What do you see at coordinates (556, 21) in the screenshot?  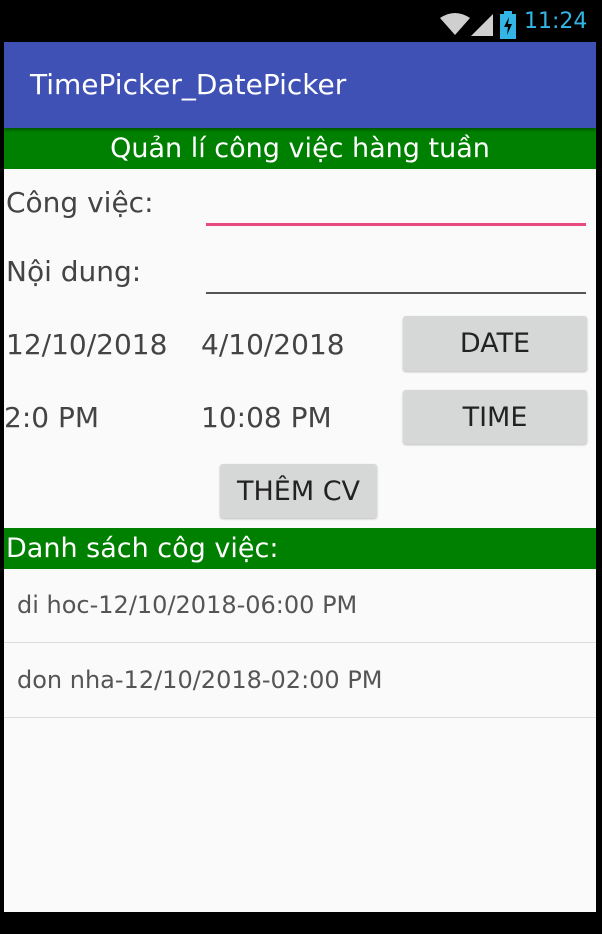 I see `status-clock: 11:24` at bounding box center [556, 21].